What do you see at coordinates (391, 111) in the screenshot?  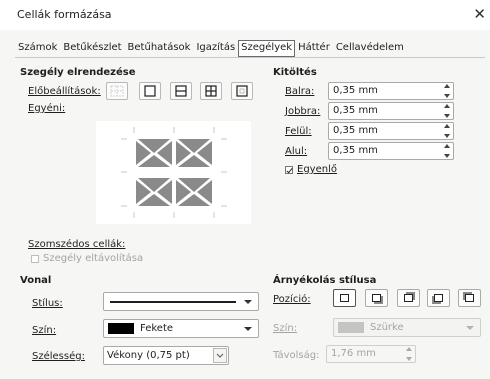 I see `padding-right-spinbox: 0,35 mm` at bounding box center [391, 111].